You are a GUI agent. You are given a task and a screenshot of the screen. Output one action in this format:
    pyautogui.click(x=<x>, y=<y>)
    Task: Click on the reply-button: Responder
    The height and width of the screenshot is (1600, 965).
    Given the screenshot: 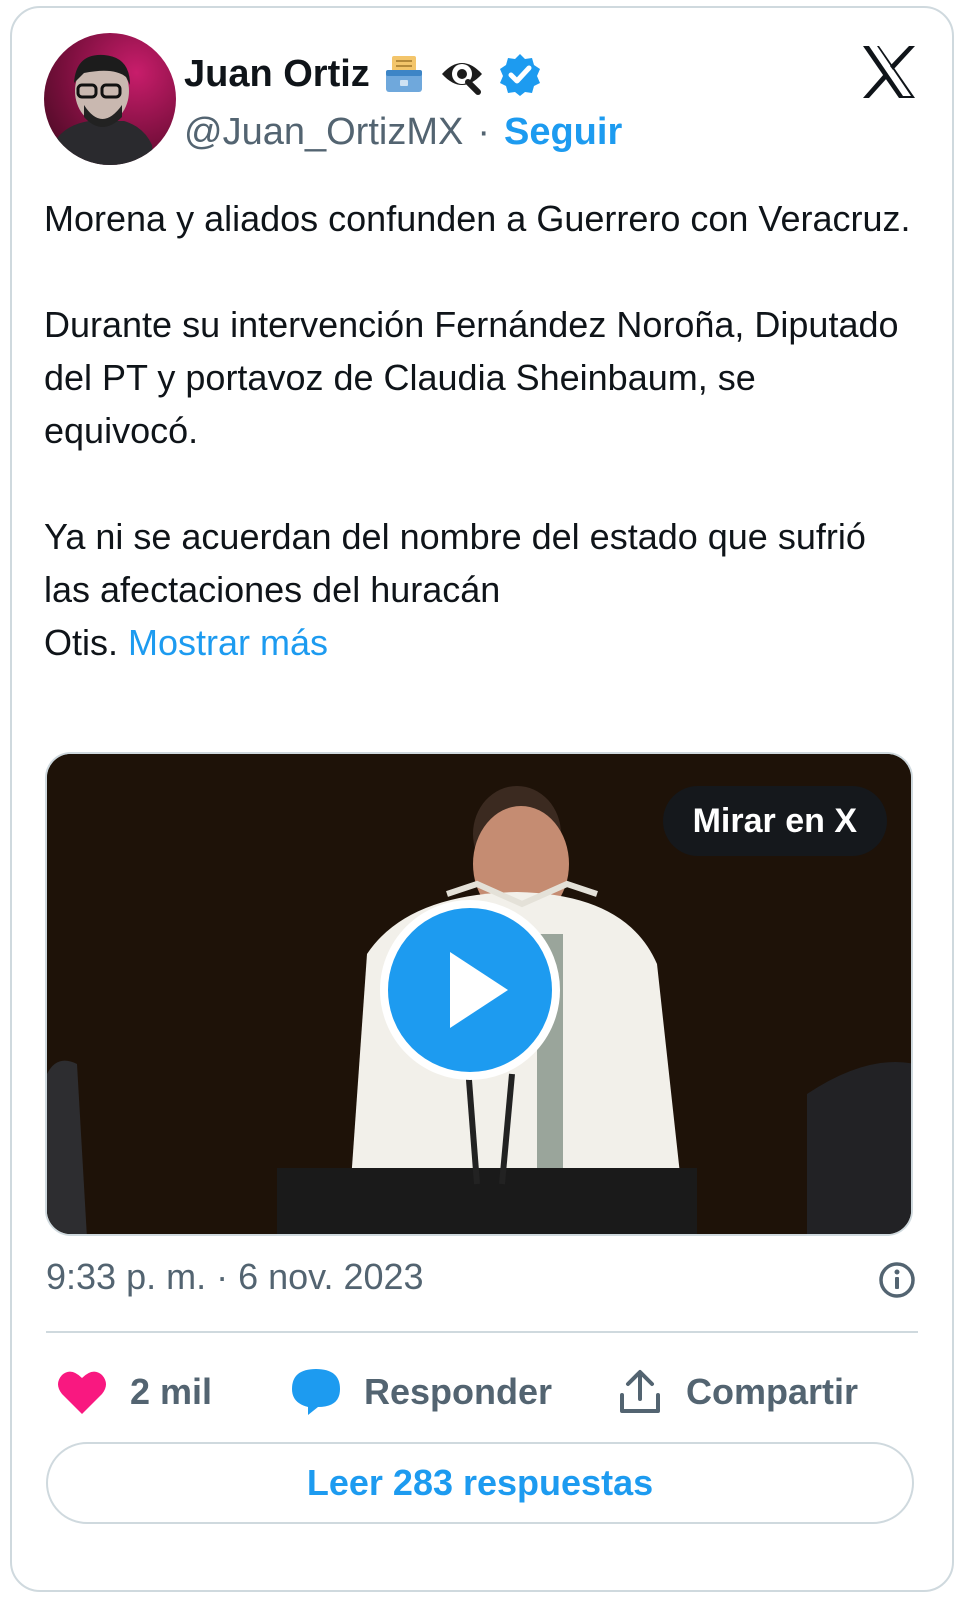 What is the action you would take?
    pyautogui.click(x=421, y=1392)
    